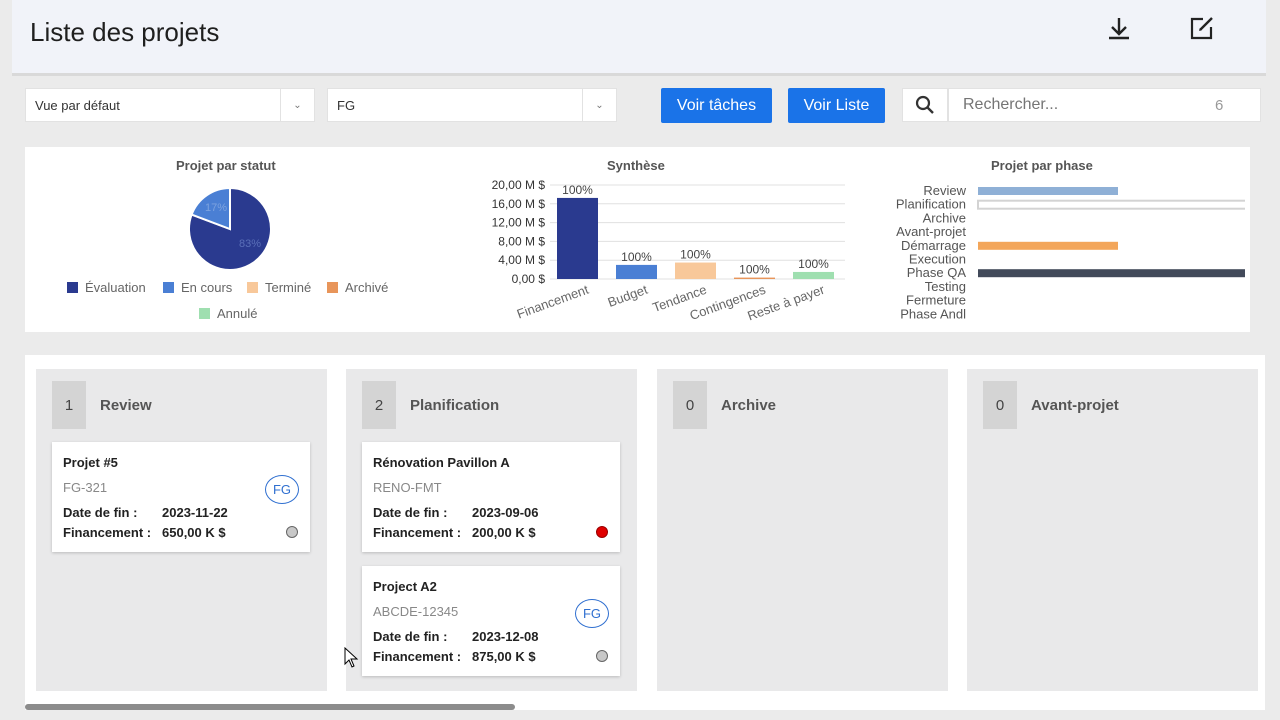 The height and width of the screenshot is (720, 1280). I want to click on card-code: ABCDE-12345, so click(416, 611).